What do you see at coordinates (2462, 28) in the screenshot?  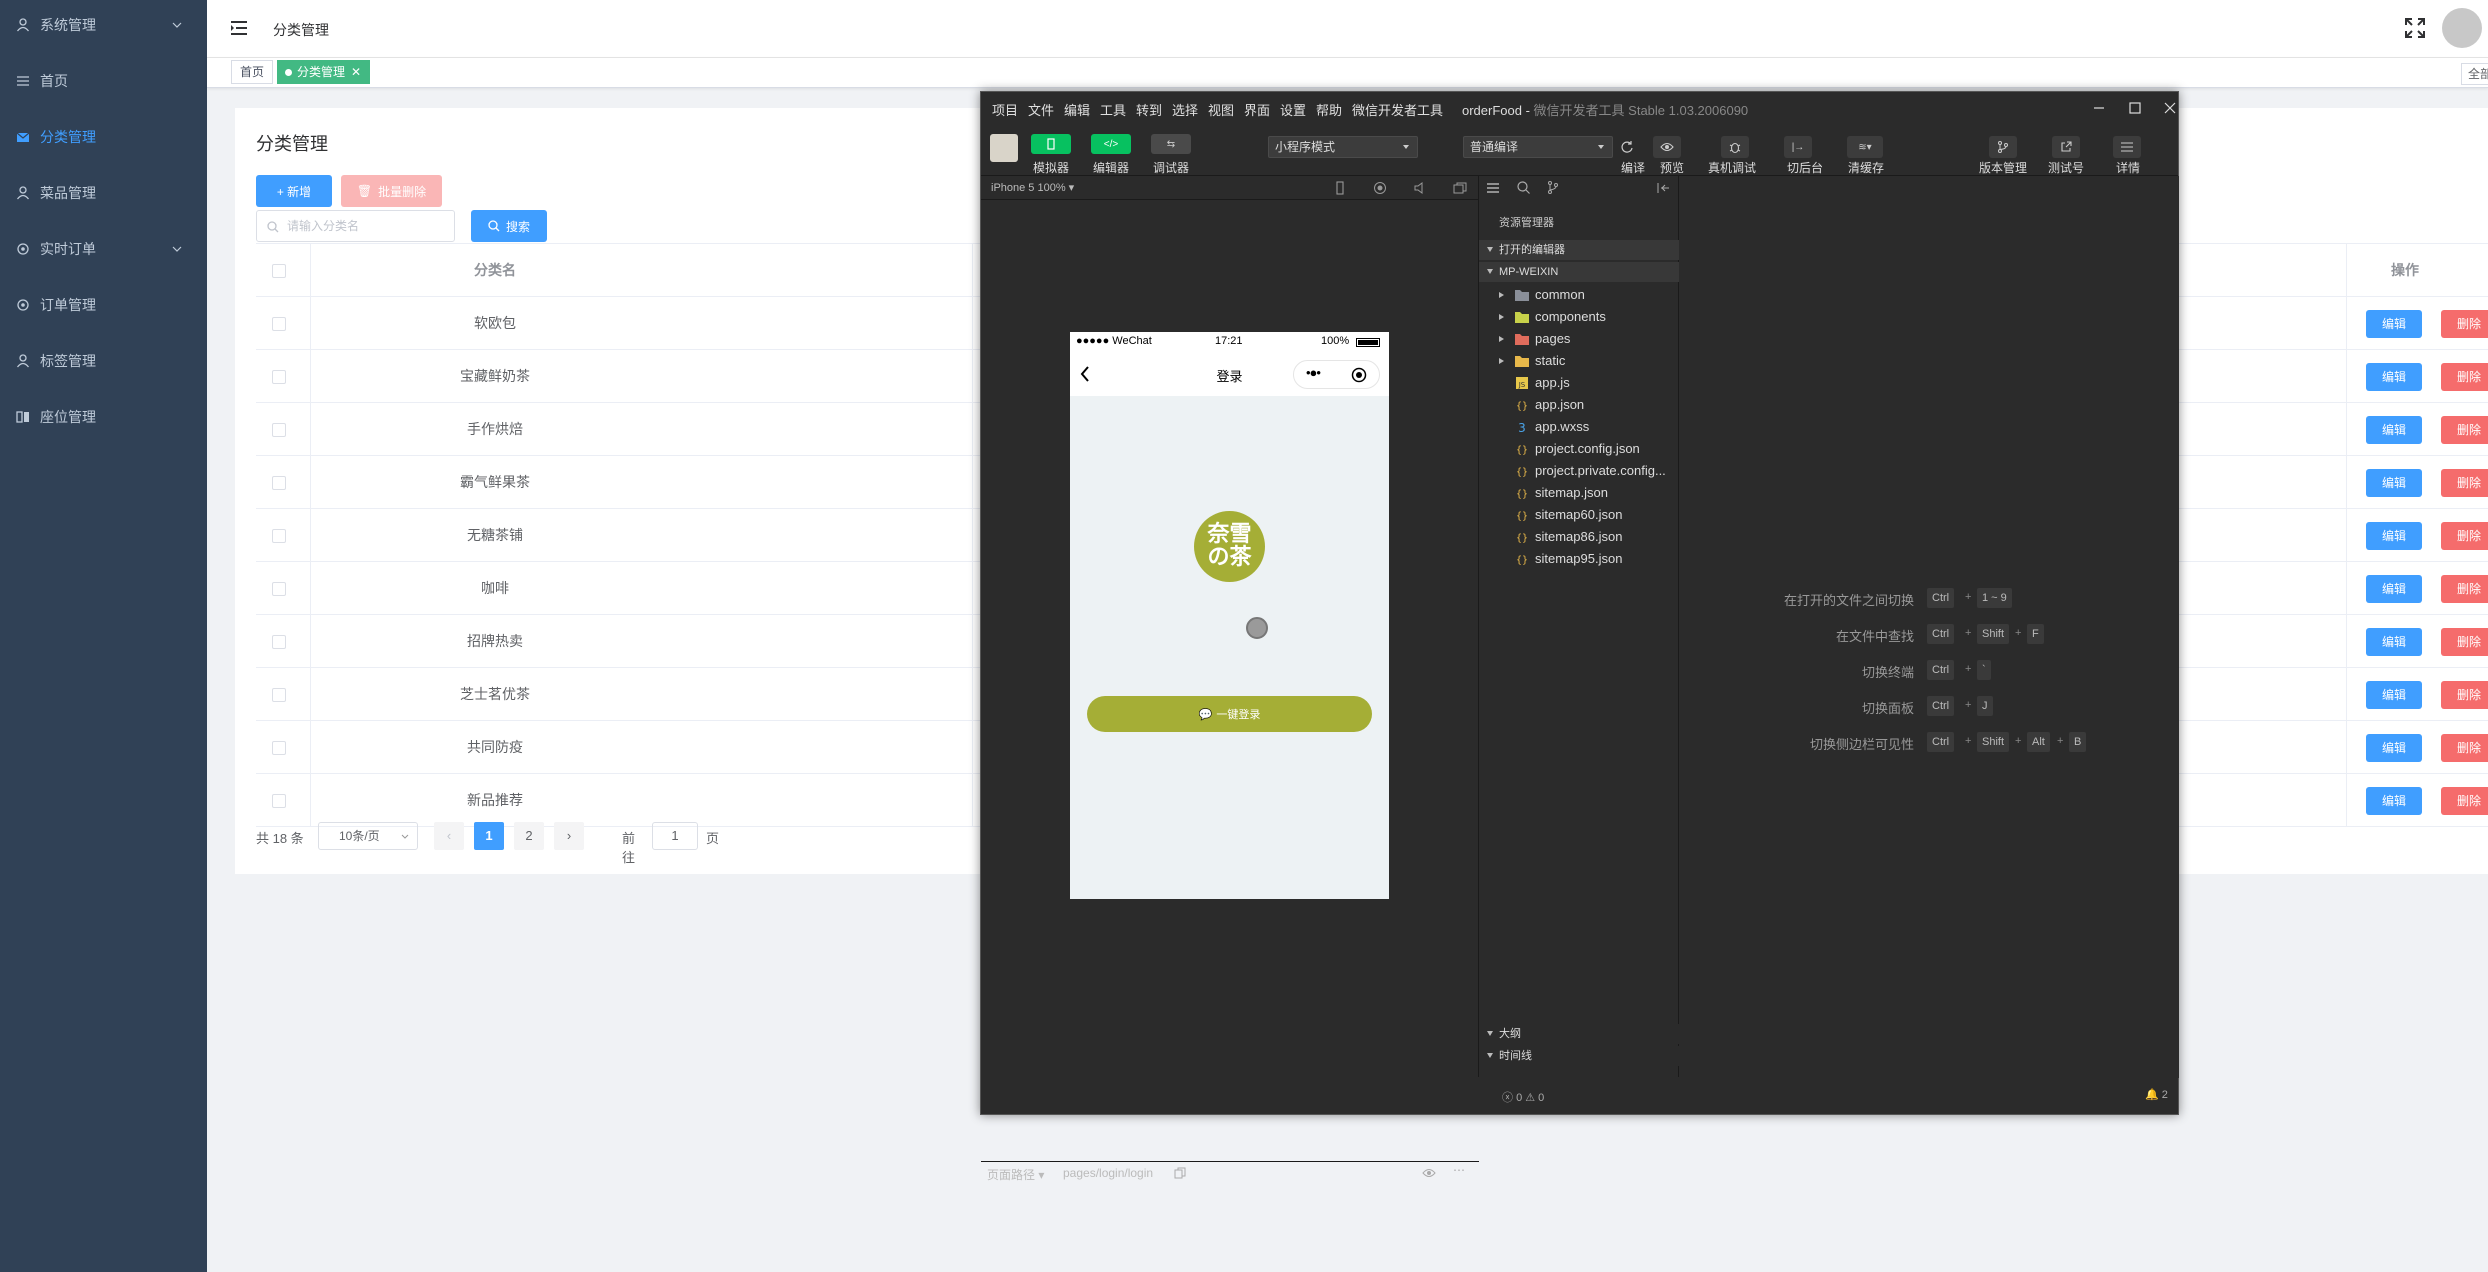 I see `avatar` at bounding box center [2462, 28].